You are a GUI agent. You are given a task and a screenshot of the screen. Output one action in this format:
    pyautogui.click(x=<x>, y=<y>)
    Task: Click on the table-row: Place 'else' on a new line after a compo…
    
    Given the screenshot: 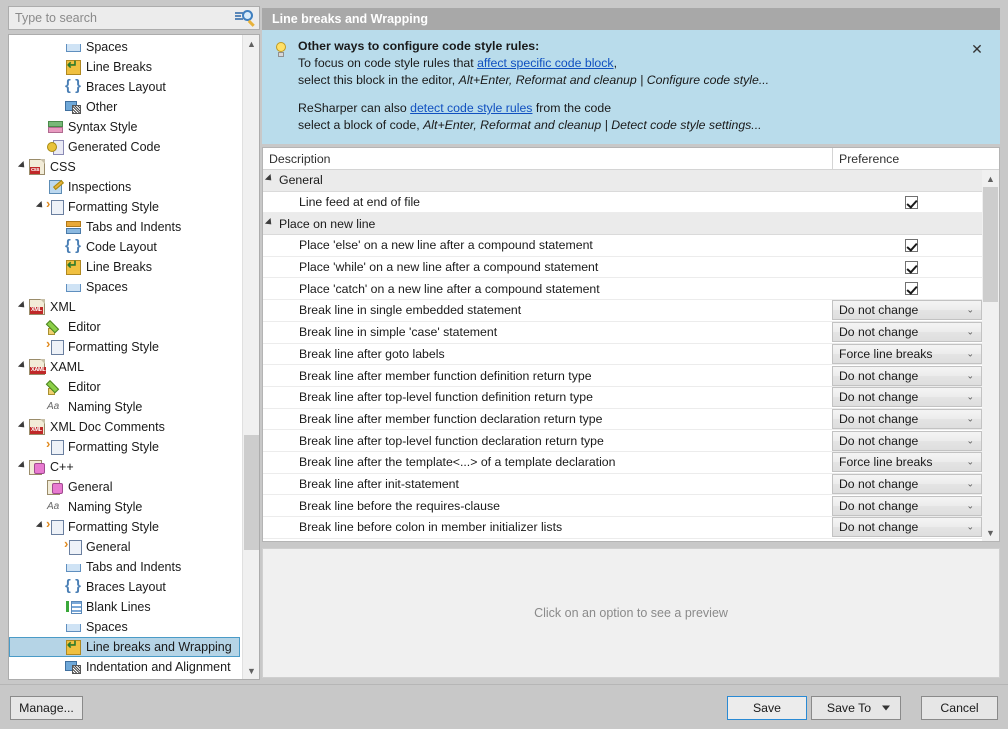 What is the action you would take?
    pyautogui.click(x=622, y=246)
    